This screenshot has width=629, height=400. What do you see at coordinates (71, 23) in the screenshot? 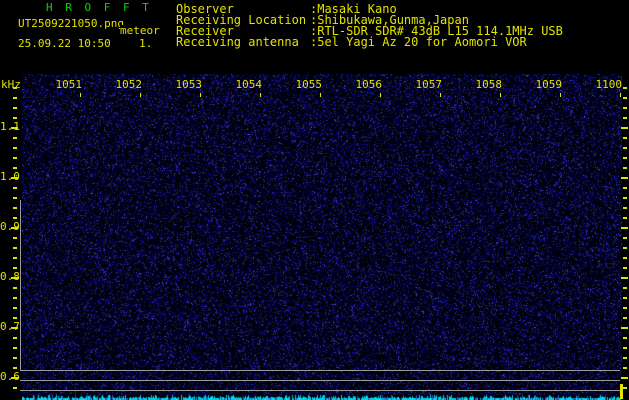
I see `output-filename: UT2509221050.png` at bounding box center [71, 23].